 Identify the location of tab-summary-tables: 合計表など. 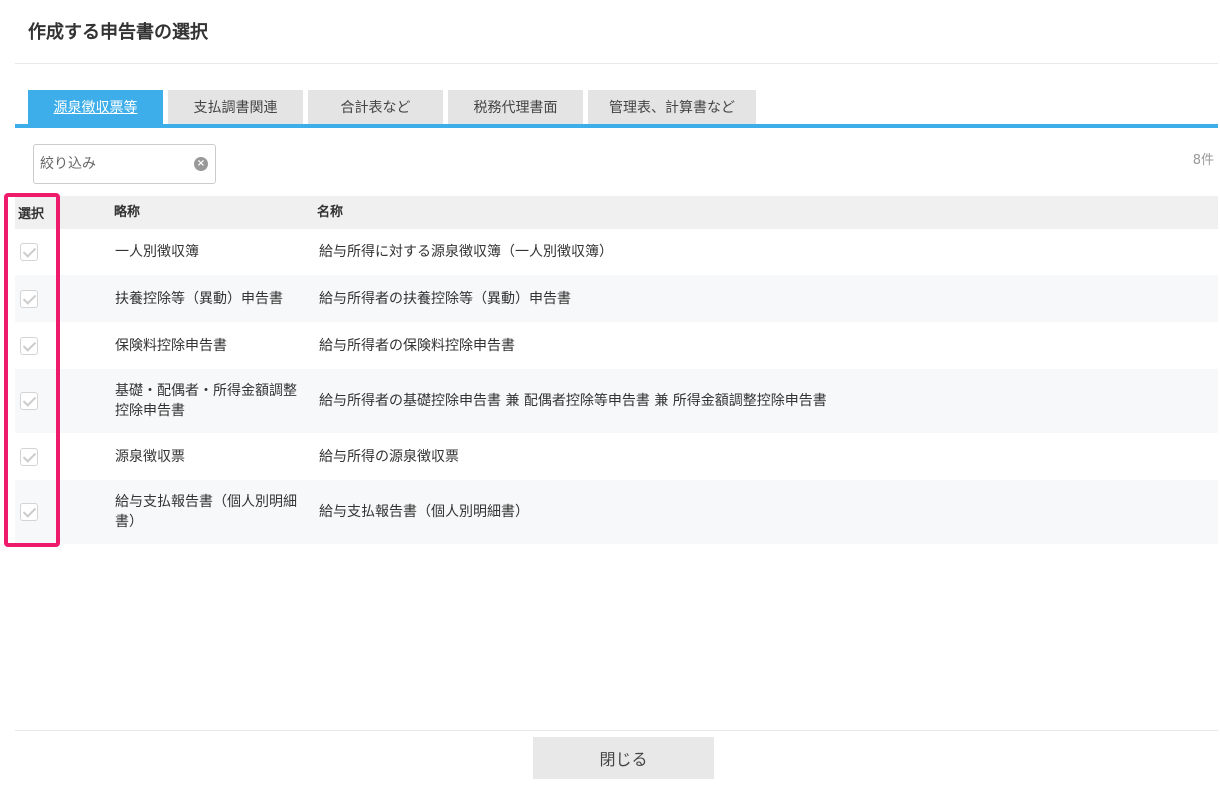
(375, 107).